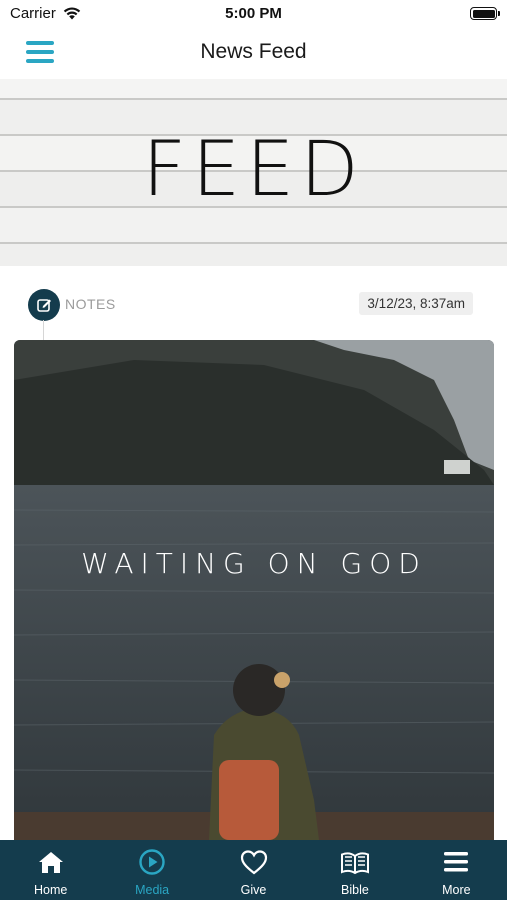 This screenshot has width=507, height=900. Describe the element at coordinates (456, 890) in the screenshot. I see `tab-more-label: More` at that location.